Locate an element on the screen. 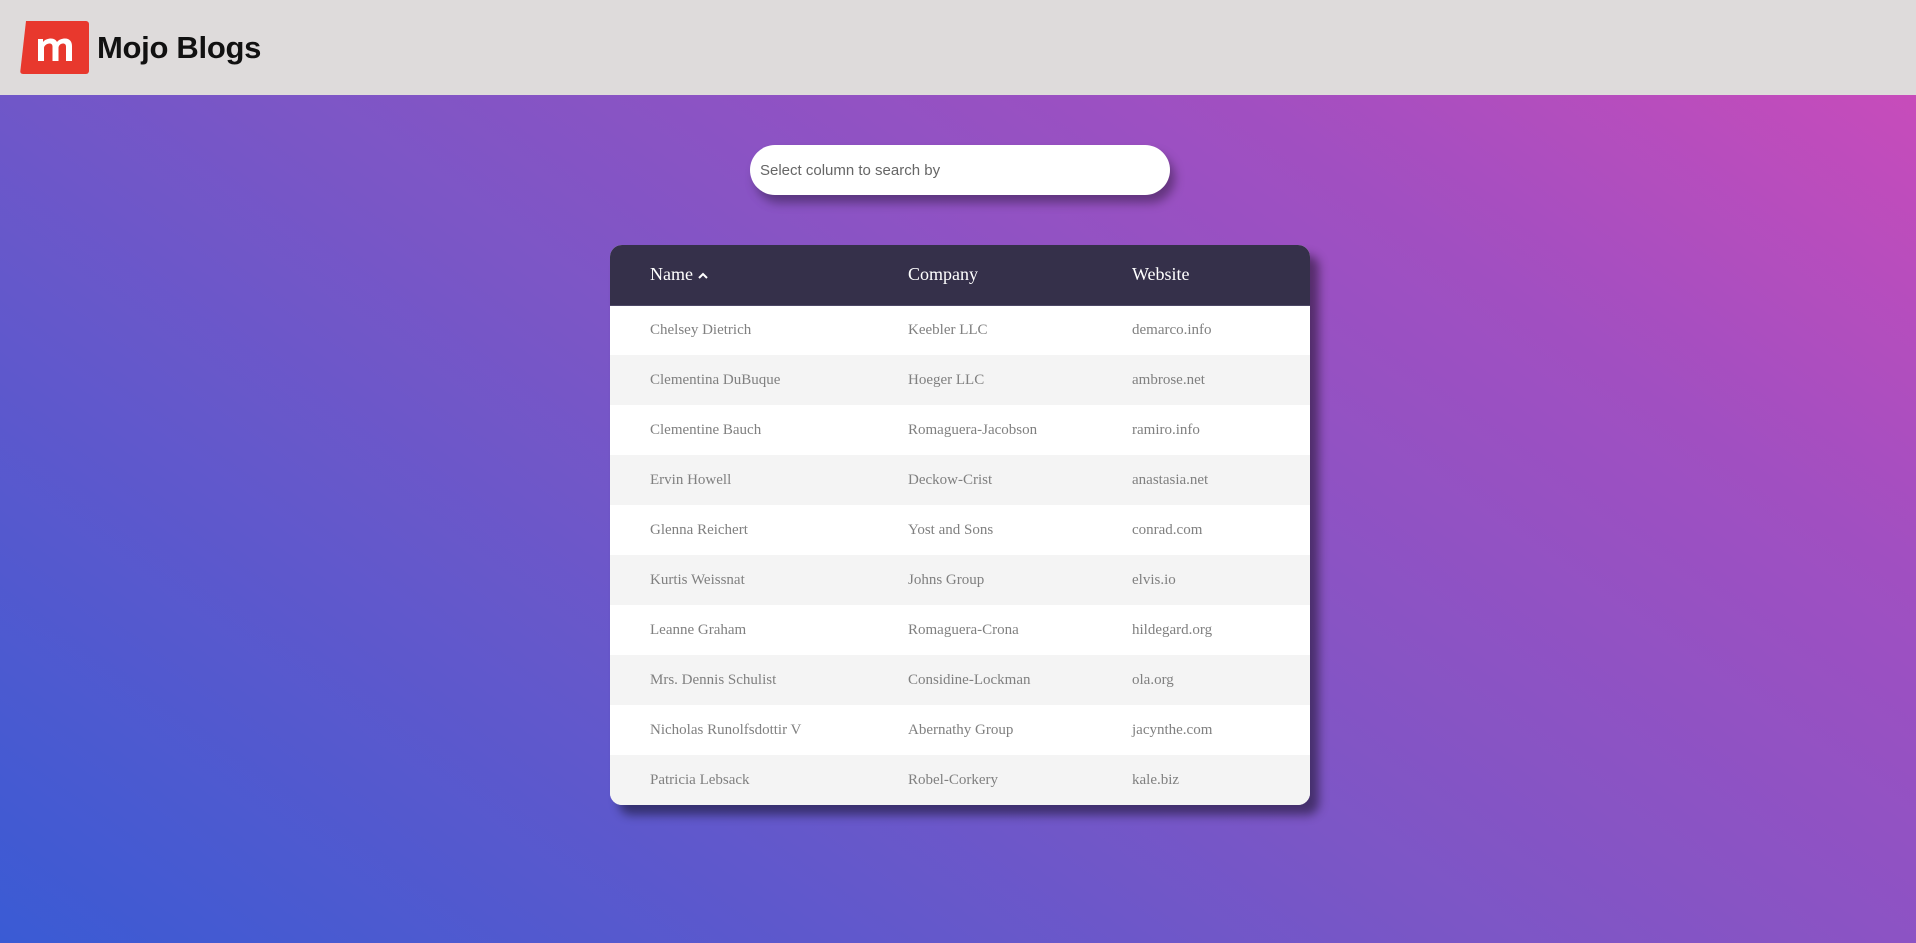 Image resolution: width=1916 pixels, height=943 pixels. column-header-label: Name is located at coordinates (671, 273).